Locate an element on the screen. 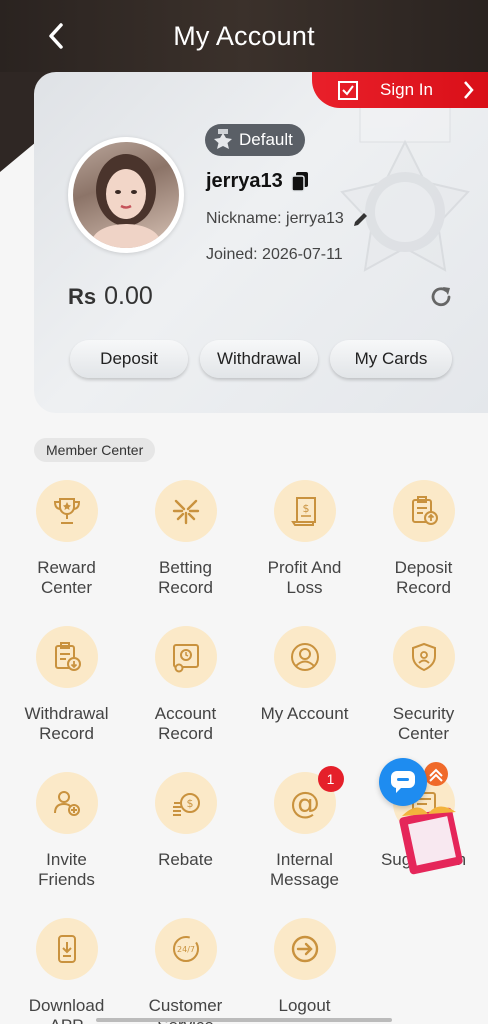  download-app-item: Download APP is located at coordinates (66, 971).